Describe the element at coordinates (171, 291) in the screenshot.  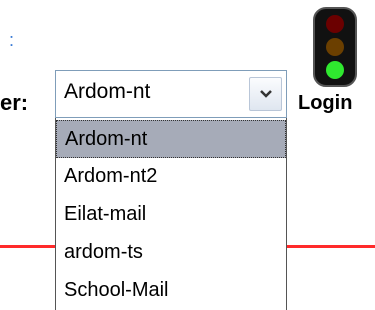
I see `dropdown-option-school-mail: School-Mail` at that location.